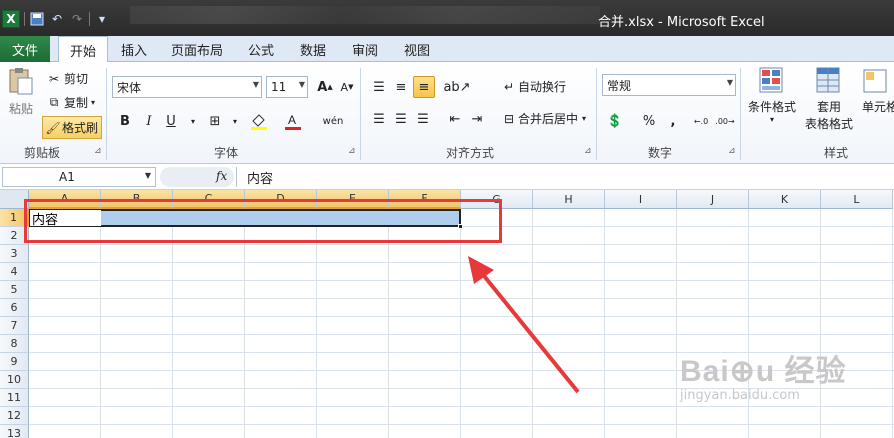 This screenshot has width=894, height=438. Describe the element at coordinates (53, 127) in the screenshot. I see `paintbrush-icon: 🖌` at that location.